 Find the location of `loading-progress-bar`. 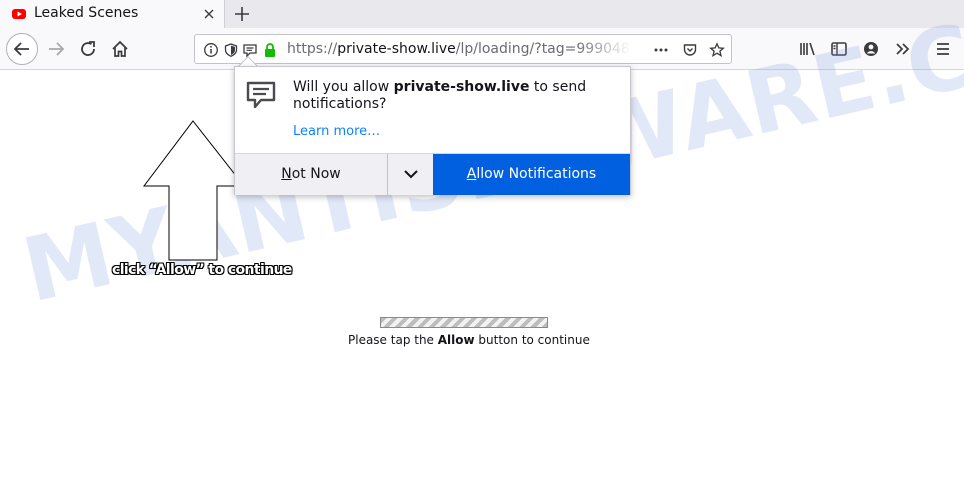

loading-progress-bar is located at coordinates (464, 322).